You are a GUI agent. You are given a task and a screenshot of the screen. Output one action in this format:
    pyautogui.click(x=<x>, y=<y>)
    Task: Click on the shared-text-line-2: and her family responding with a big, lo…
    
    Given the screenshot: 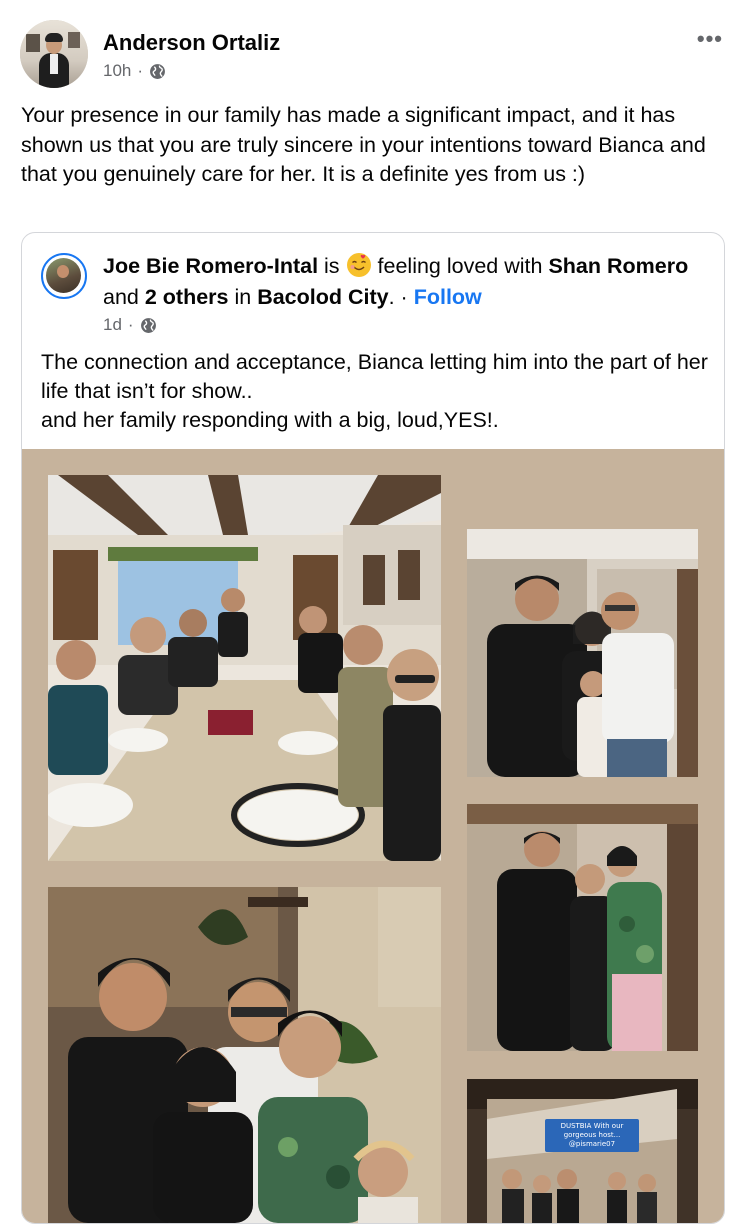 What is the action you would take?
    pyautogui.click(x=270, y=420)
    